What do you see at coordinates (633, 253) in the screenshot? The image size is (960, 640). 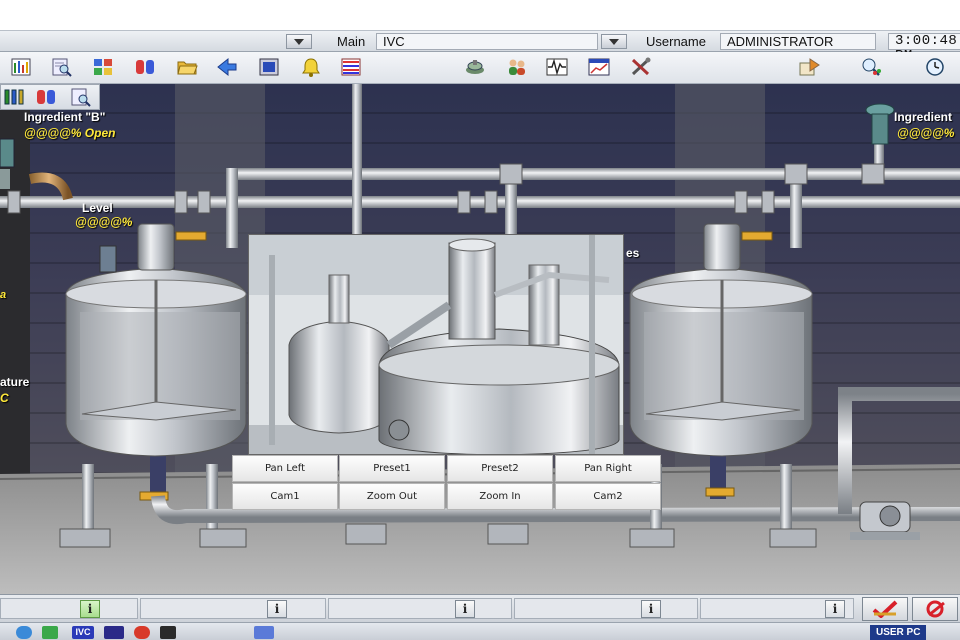 I see `center-partial-label: es` at bounding box center [633, 253].